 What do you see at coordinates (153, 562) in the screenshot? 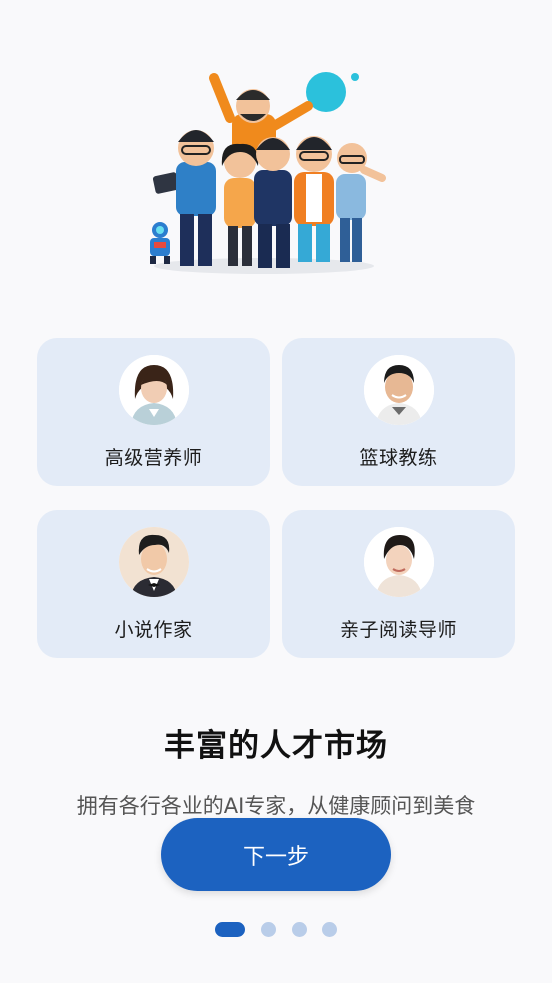
I see `novelist-avatar` at bounding box center [153, 562].